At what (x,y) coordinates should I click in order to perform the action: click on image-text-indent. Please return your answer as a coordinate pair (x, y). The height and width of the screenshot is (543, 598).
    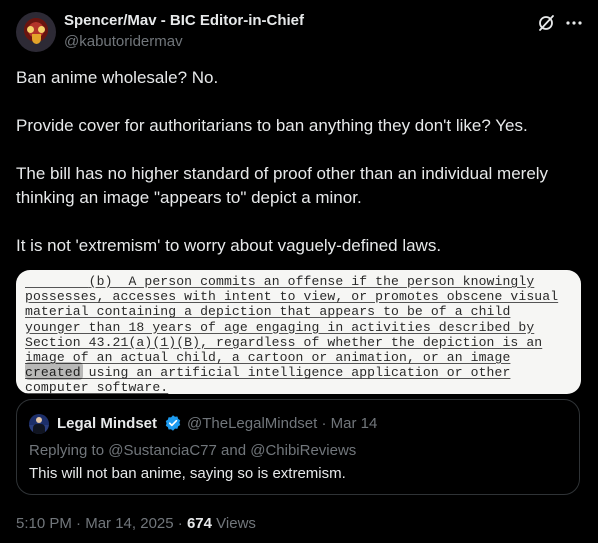
    Looking at the image, I should click on (57, 281).